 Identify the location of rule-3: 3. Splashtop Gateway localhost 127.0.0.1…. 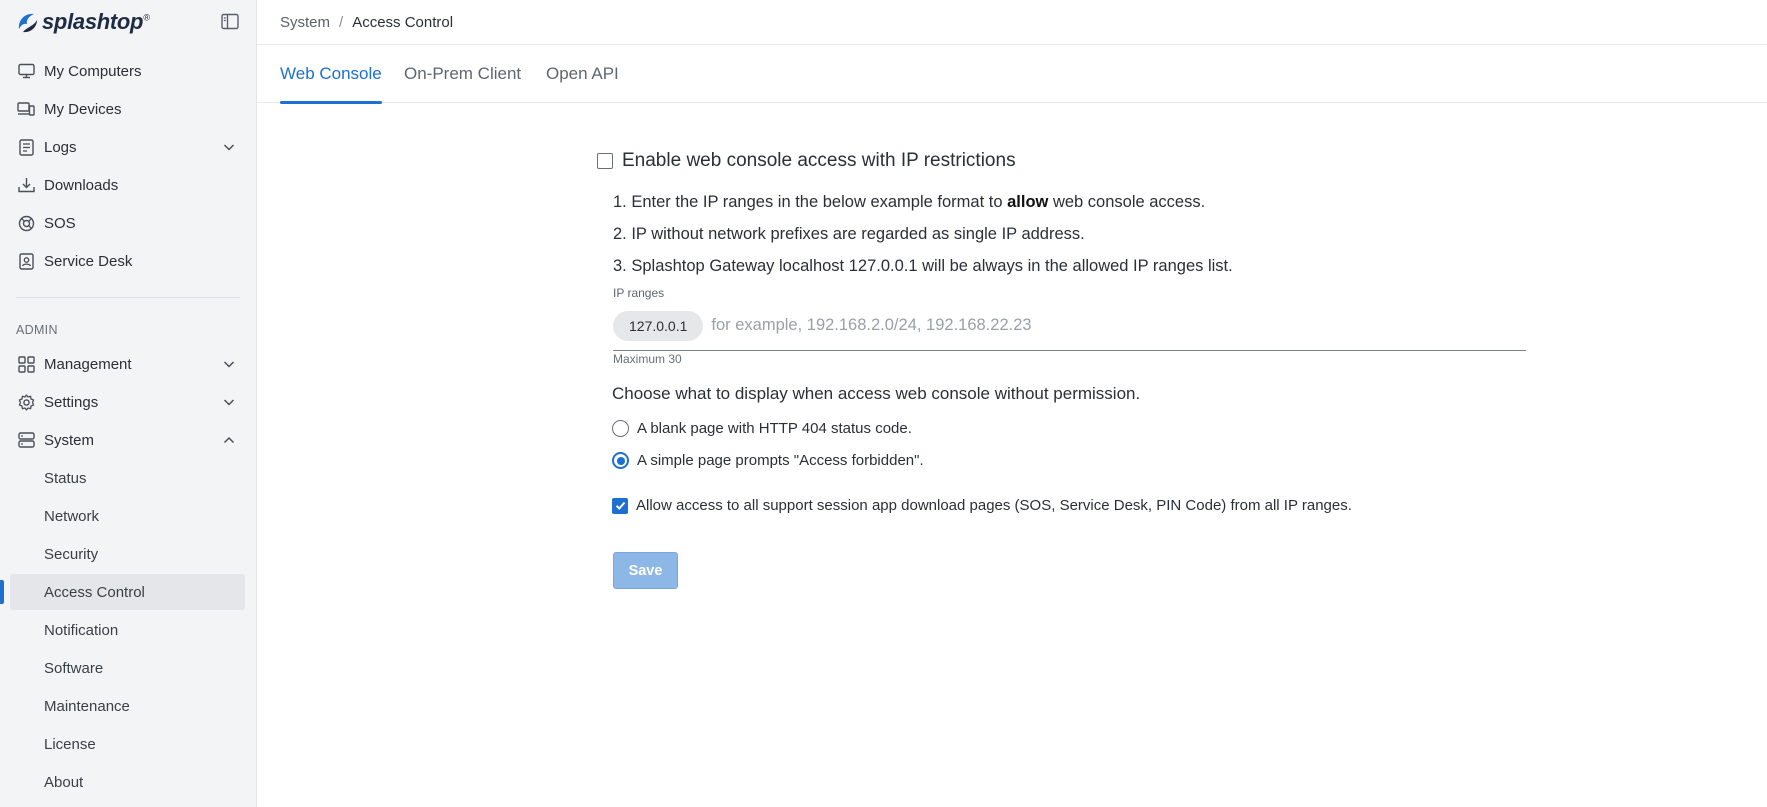
(923, 266).